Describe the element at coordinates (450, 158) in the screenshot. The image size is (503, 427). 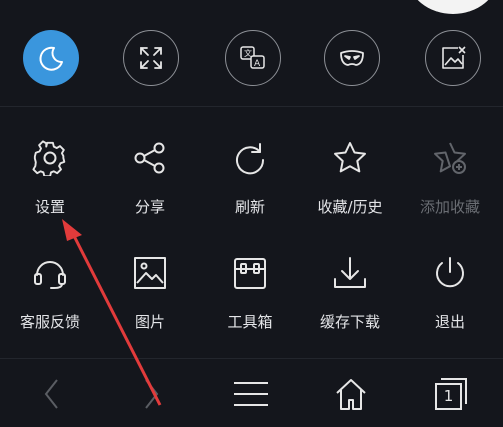
I see `star-plus-icon` at that location.